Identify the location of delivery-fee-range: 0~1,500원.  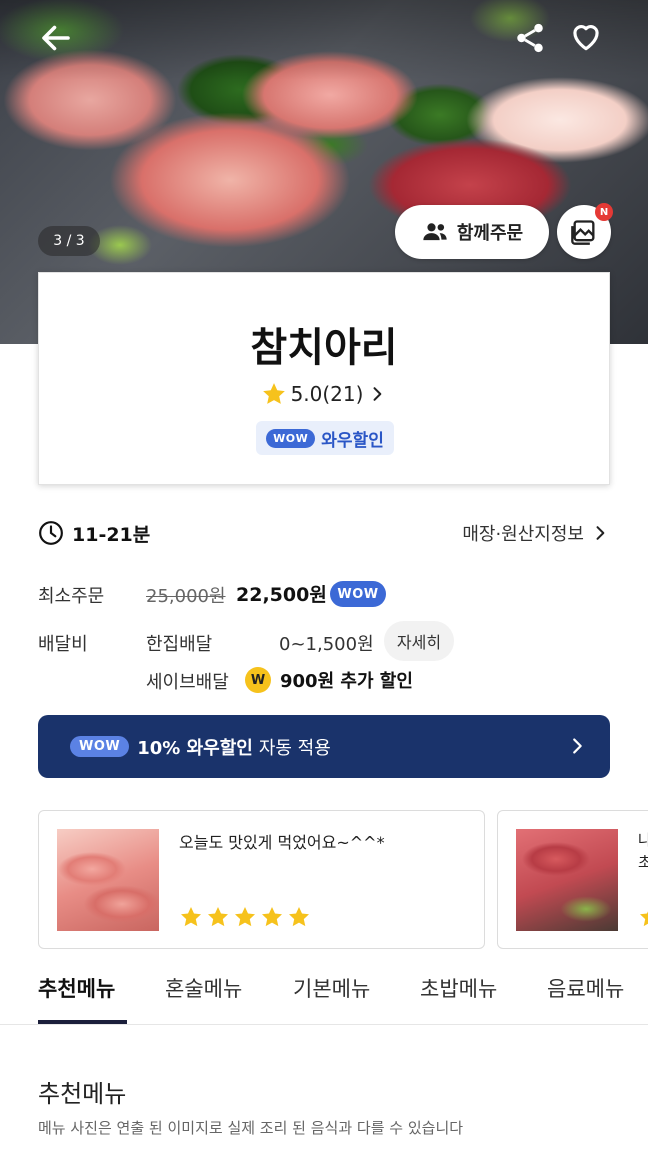
(326, 644).